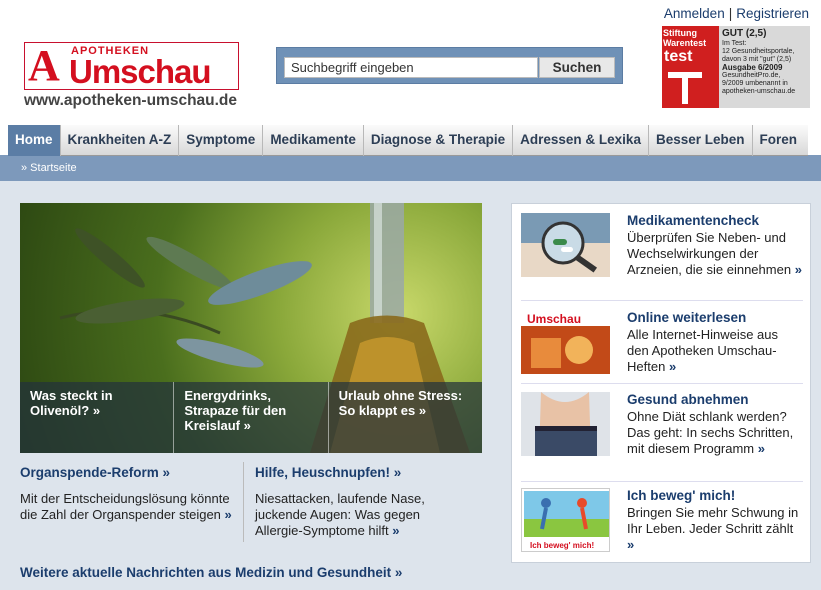  What do you see at coordinates (411, 67) in the screenshot?
I see `search-input` at bounding box center [411, 67].